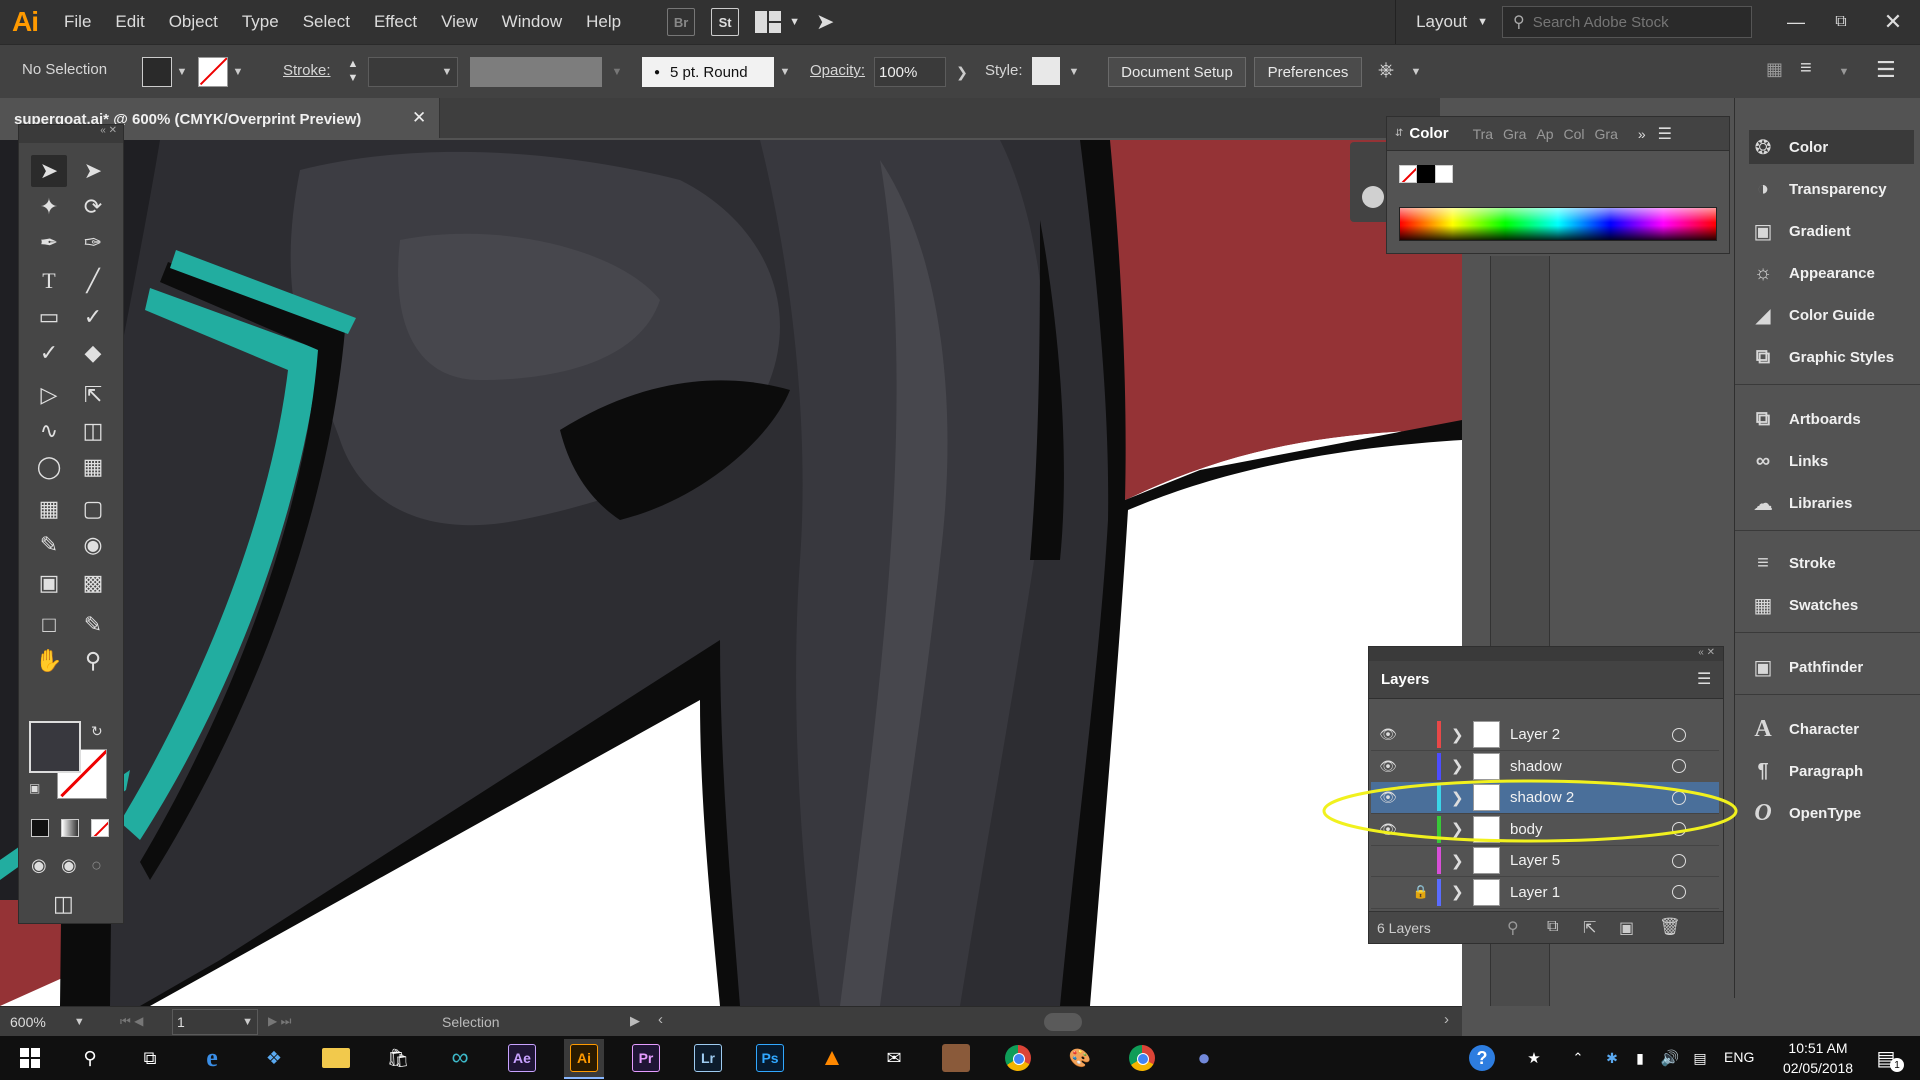 Image resolution: width=1920 pixels, height=1080 pixels. I want to click on paintbrush-tool-icon: ✓, so click(93, 317).